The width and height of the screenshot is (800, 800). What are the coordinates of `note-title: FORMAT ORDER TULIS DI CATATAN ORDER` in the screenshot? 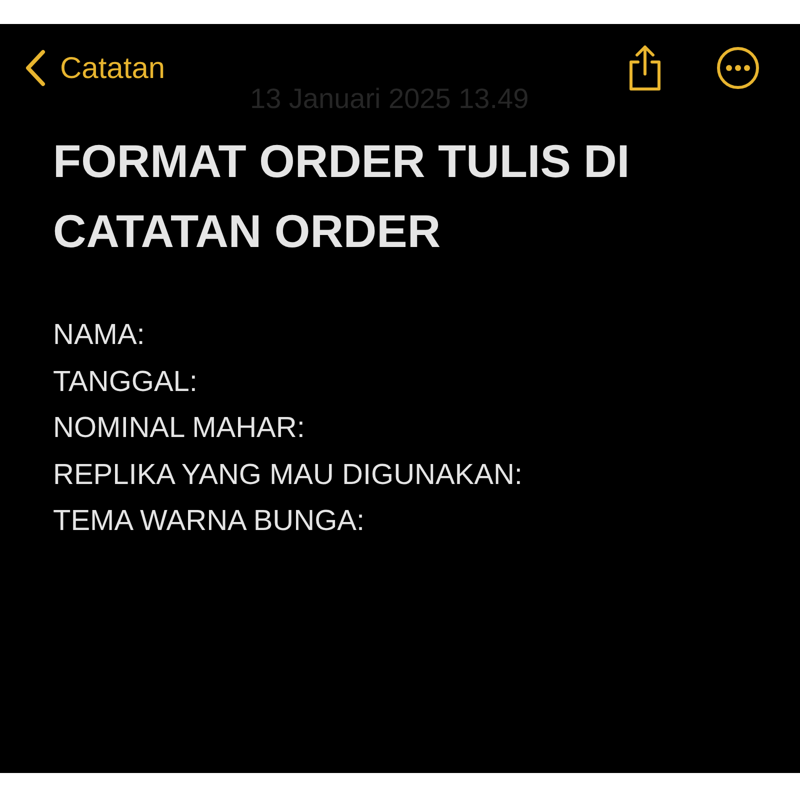 It's located at (342, 196).